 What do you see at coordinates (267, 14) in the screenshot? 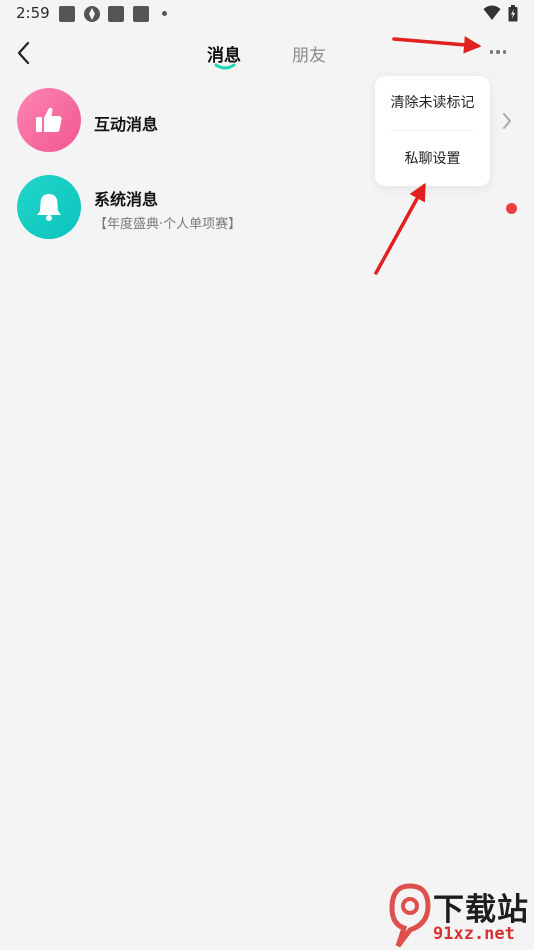
I see `status-bar: 2:59` at bounding box center [267, 14].